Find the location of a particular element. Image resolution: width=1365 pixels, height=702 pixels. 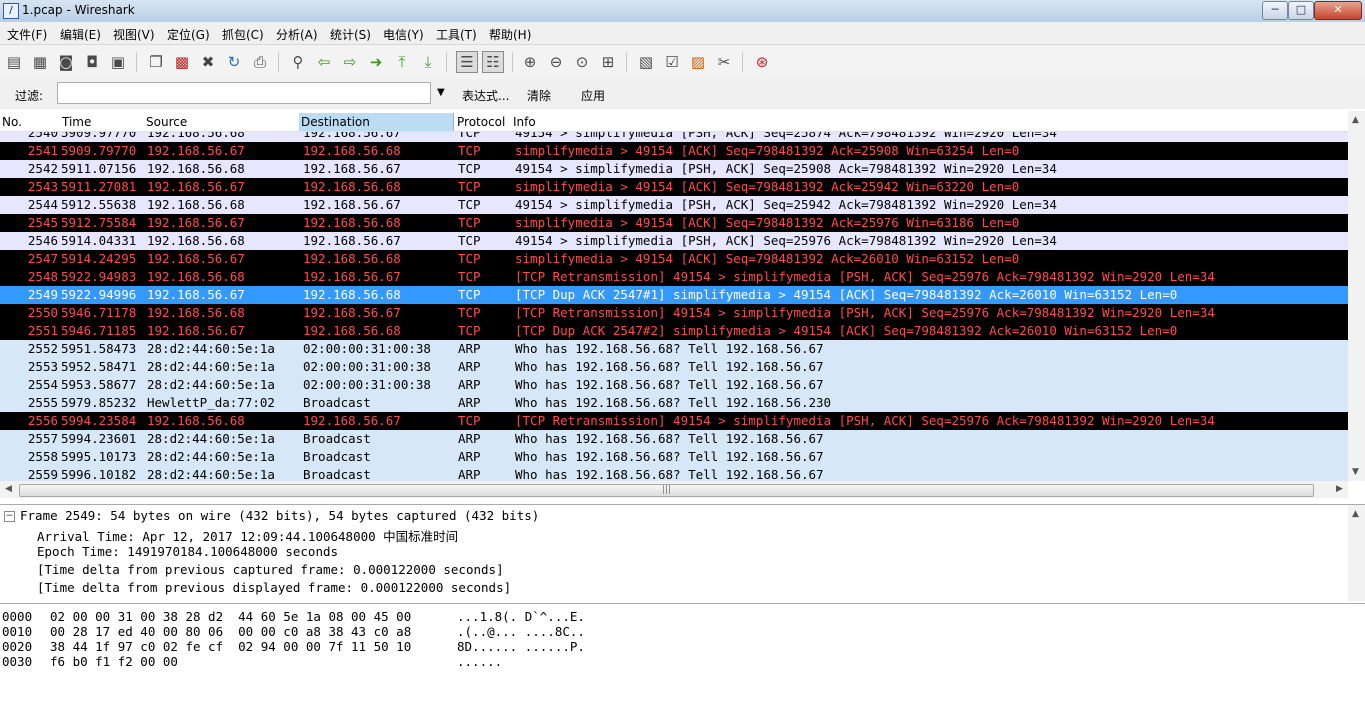

zoom-out-icon: ⊖ is located at coordinates (556, 62).